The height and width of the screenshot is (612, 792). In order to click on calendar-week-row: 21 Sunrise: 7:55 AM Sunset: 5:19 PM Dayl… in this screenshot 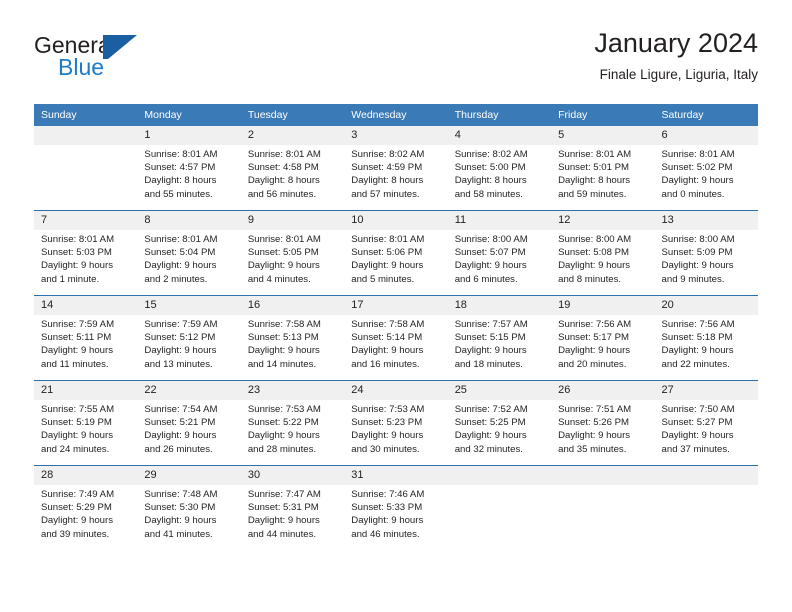, I will do `click(396, 423)`.